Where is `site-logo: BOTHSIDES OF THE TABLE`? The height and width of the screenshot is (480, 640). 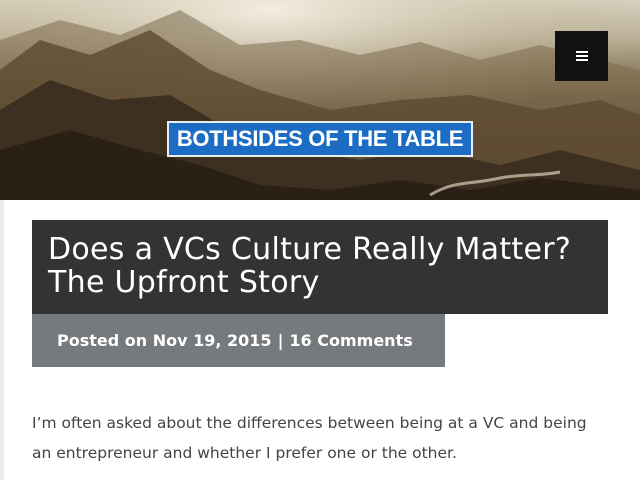
site-logo: BOTHSIDES OF THE TABLE is located at coordinates (320, 139).